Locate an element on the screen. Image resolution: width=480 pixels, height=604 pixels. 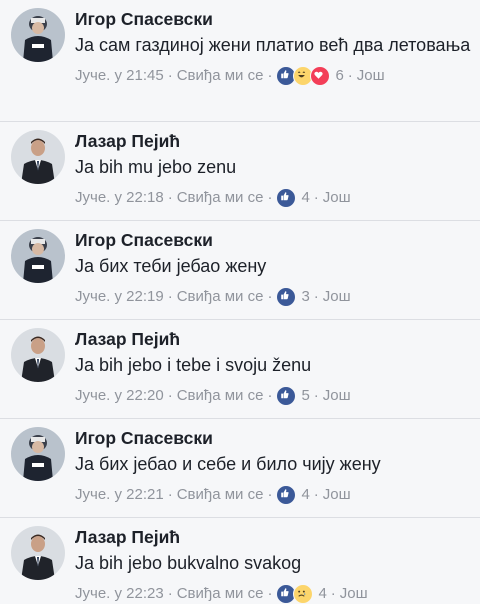
comment-timestamp: Јуче. у 22:20 is located at coordinates (119, 396).